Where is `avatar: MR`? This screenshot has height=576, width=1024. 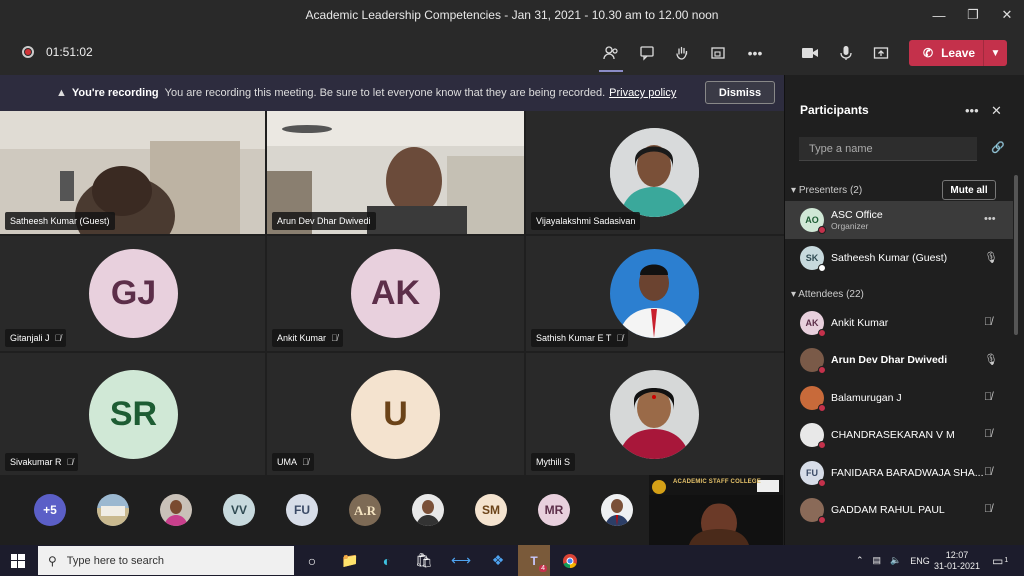 avatar: MR is located at coordinates (554, 510).